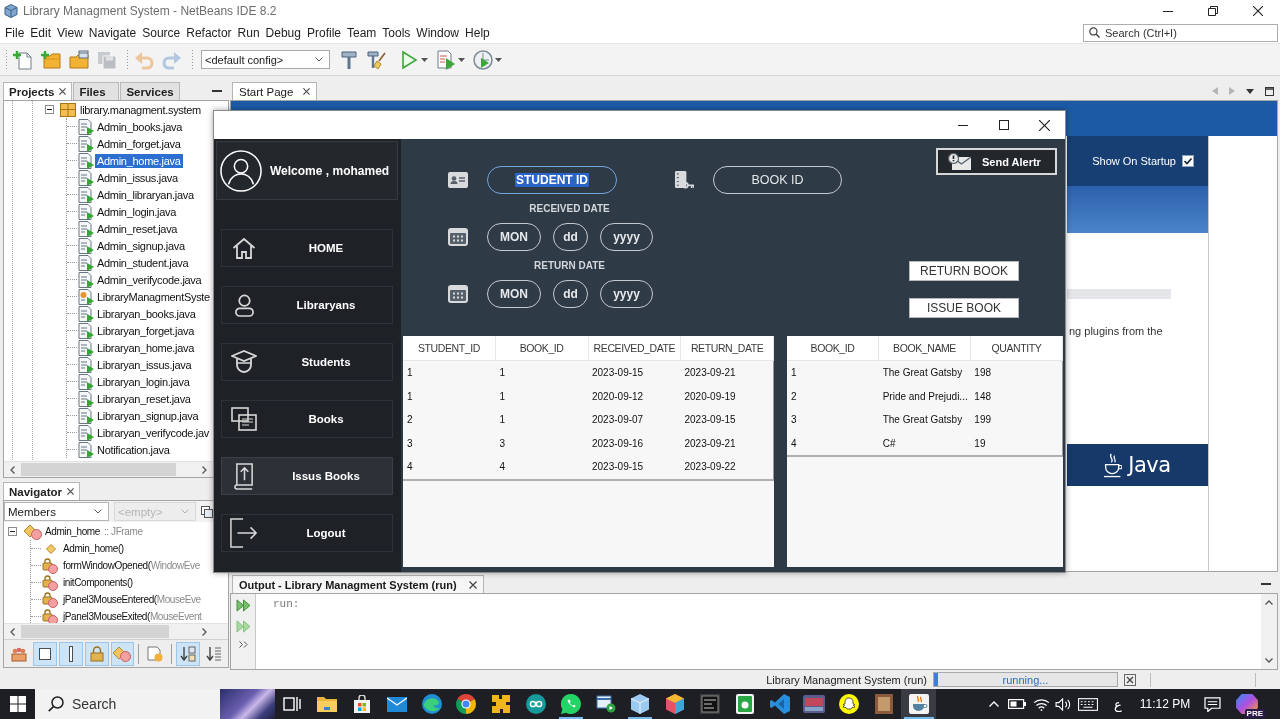 The image size is (1280, 719). I want to click on search-box: Search, so click(155, 704).